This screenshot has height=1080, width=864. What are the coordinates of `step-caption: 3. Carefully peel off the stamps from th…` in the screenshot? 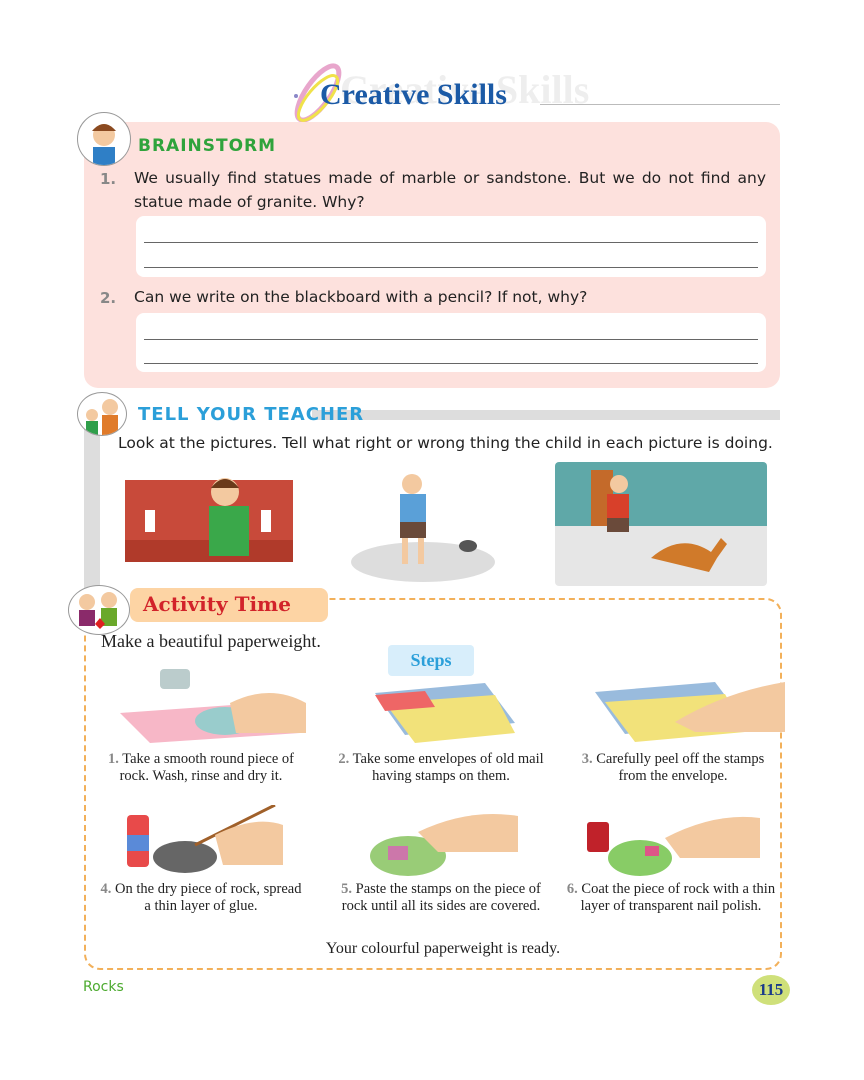 It's located at (673, 768).